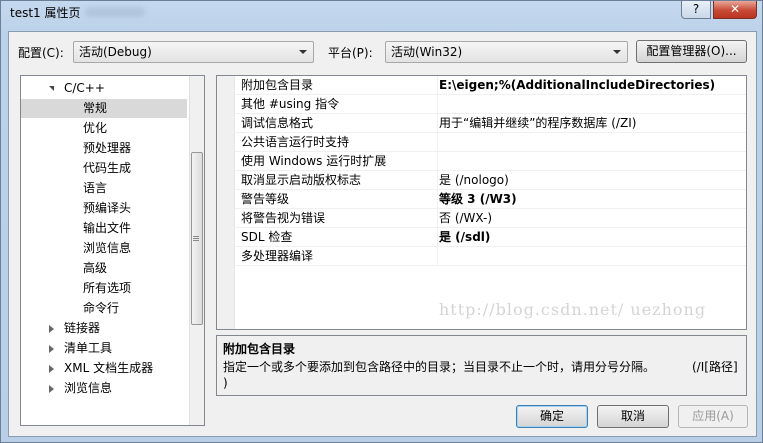 The image size is (763, 443). What do you see at coordinates (107, 228) in the screenshot?
I see `tree-item-label: 输出文件` at bounding box center [107, 228].